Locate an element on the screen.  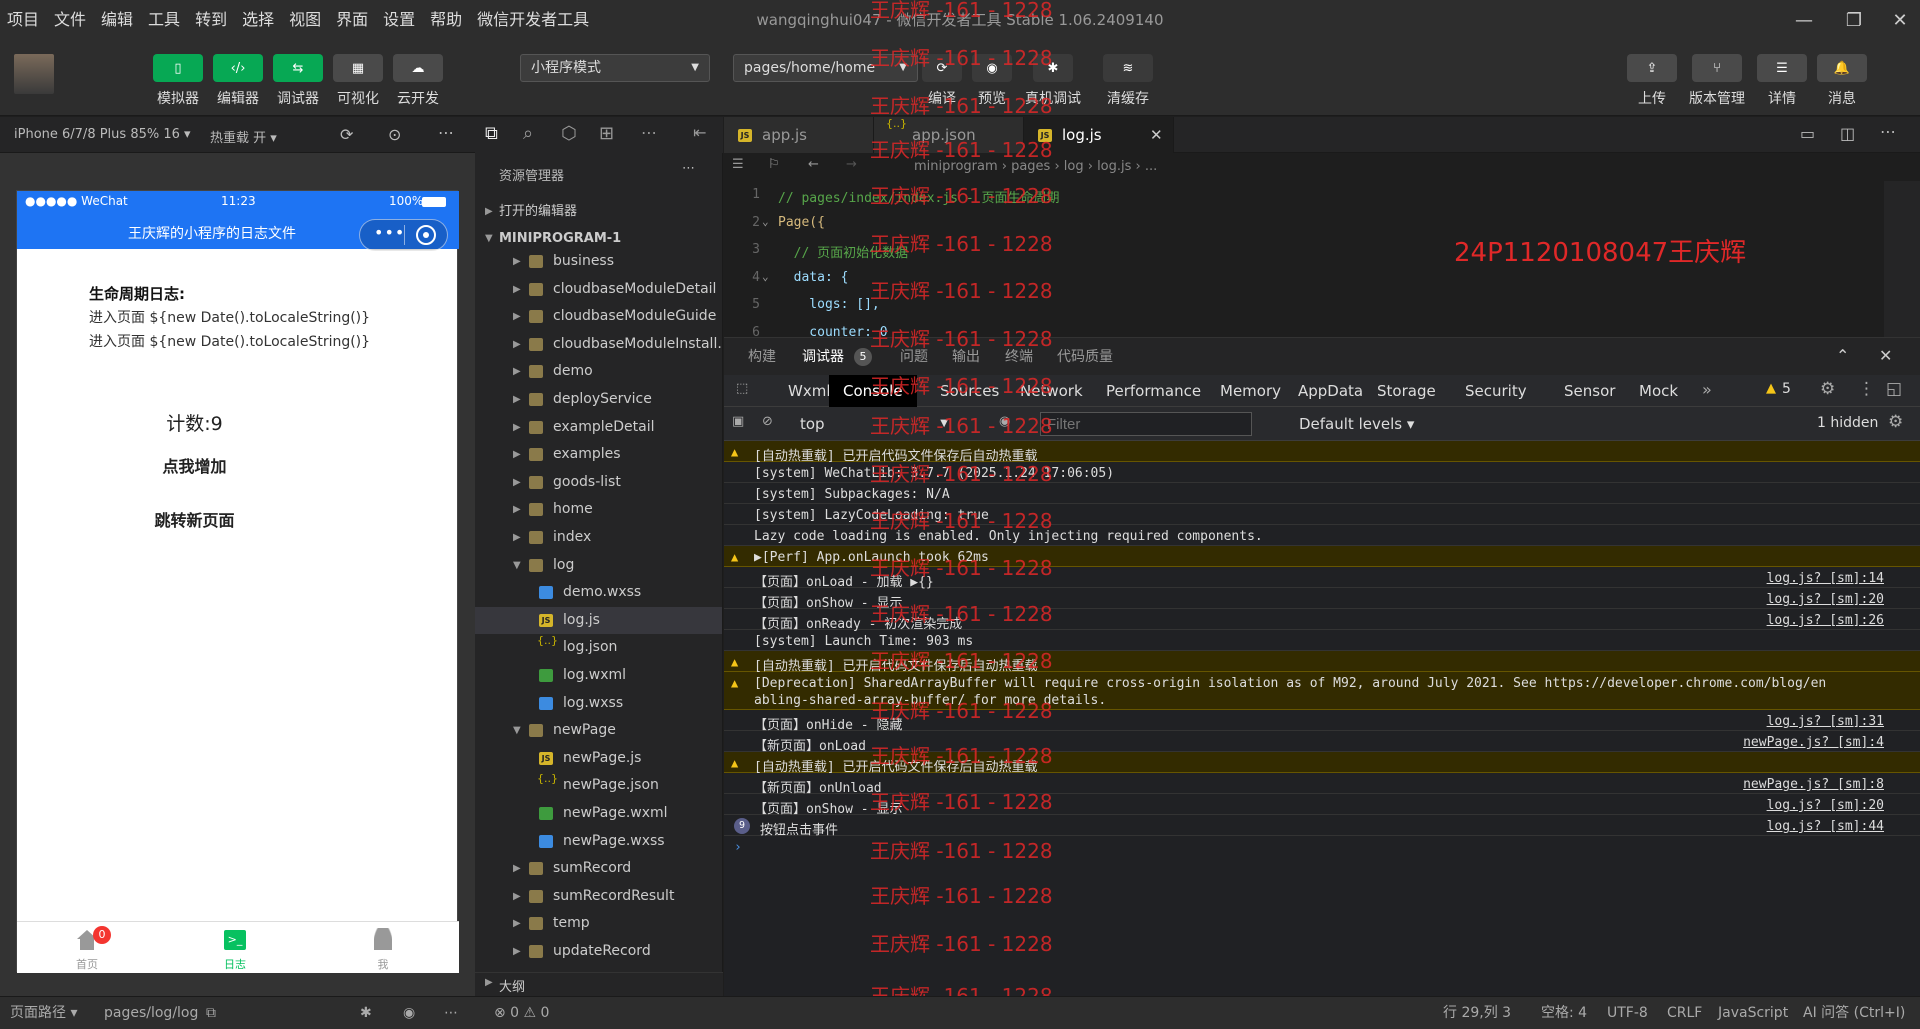
cloud-toggle-button: ☁ is located at coordinates (418, 68).